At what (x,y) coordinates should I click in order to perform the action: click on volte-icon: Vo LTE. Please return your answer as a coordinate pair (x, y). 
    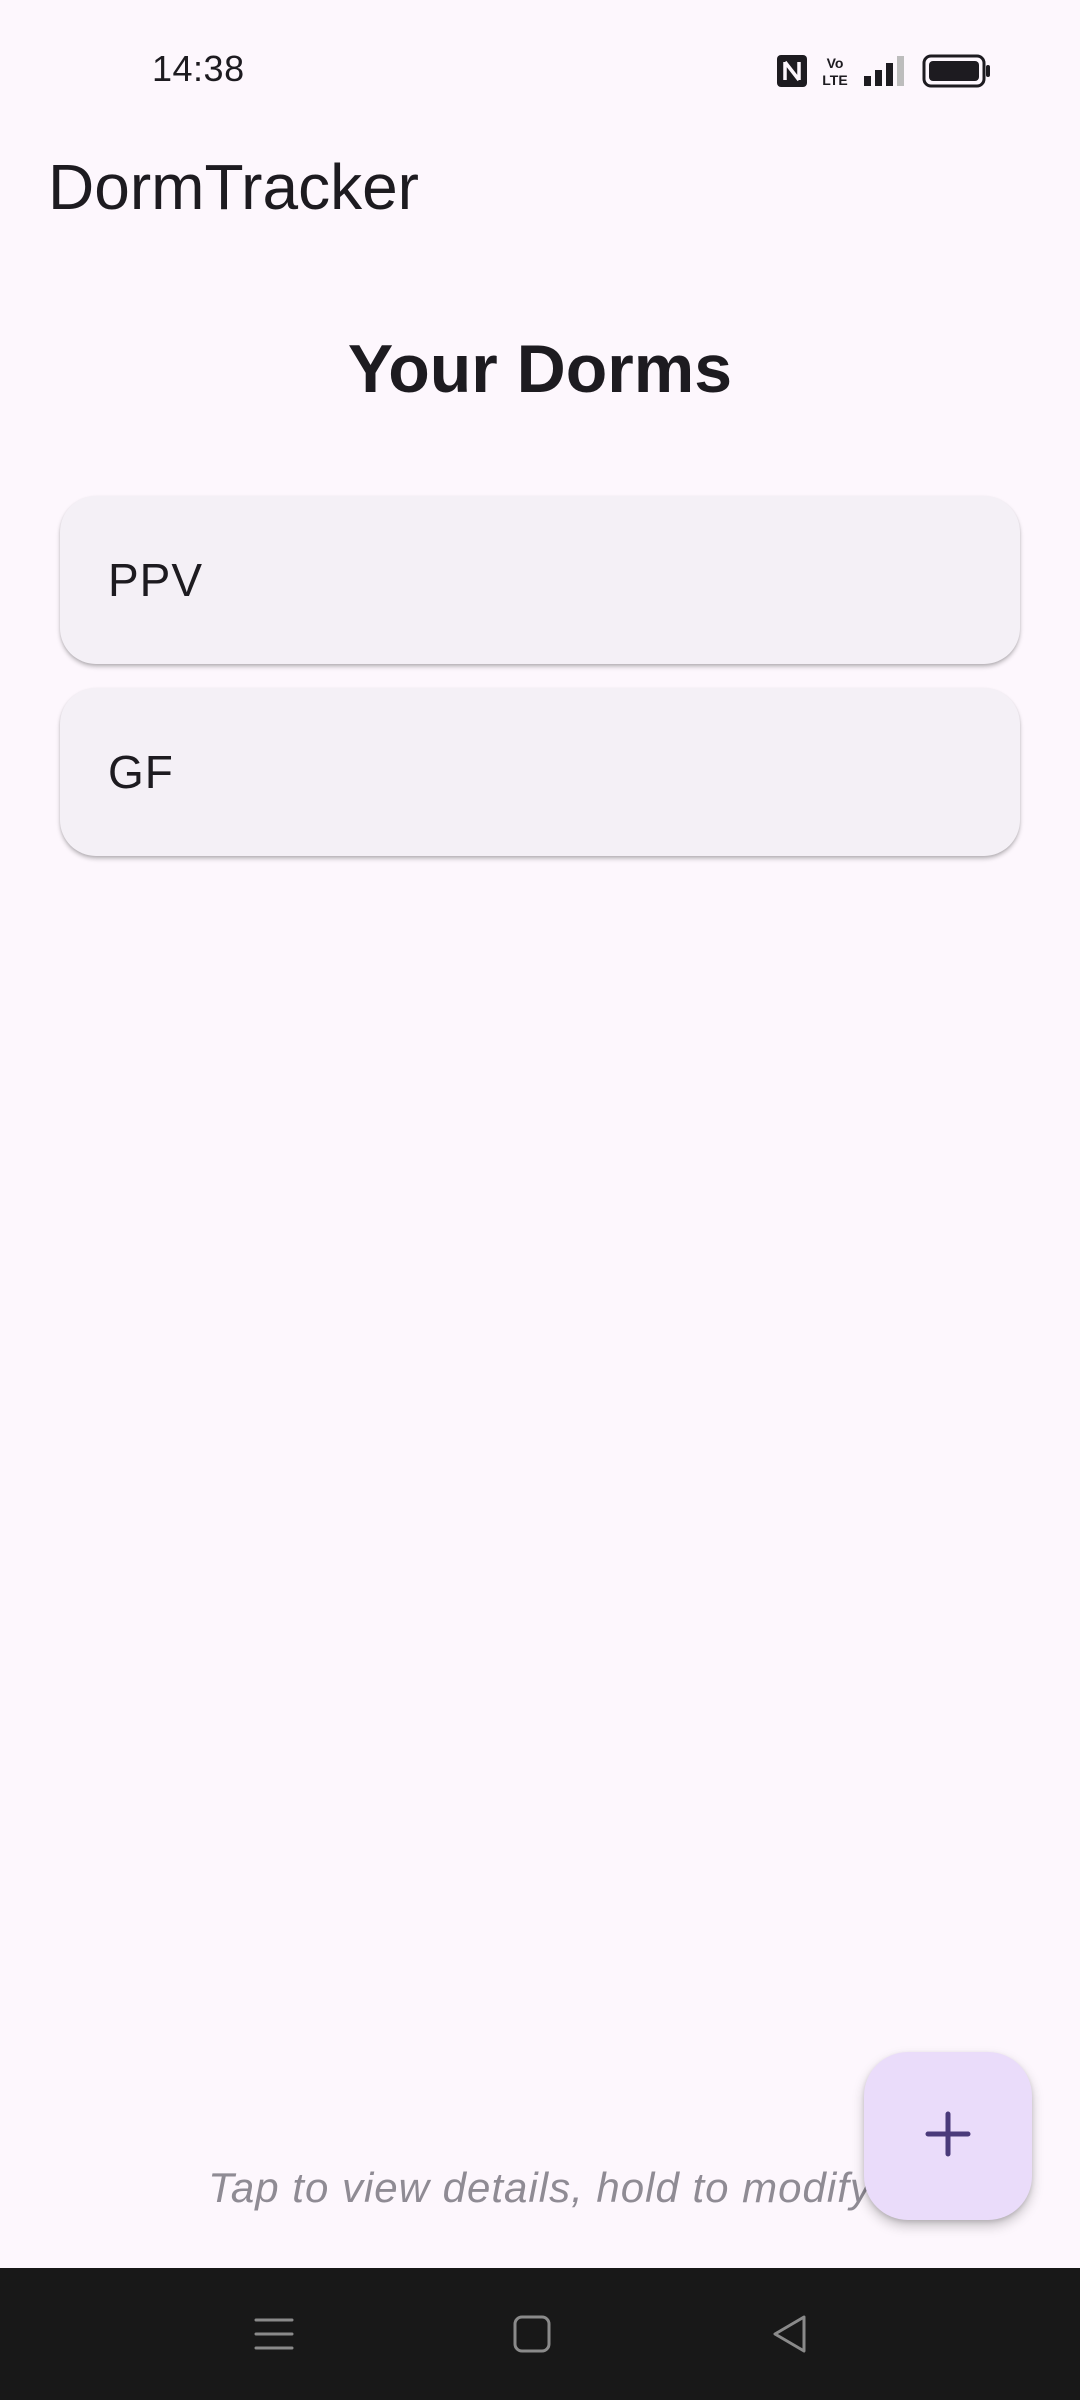
    Looking at the image, I should click on (835, 71).